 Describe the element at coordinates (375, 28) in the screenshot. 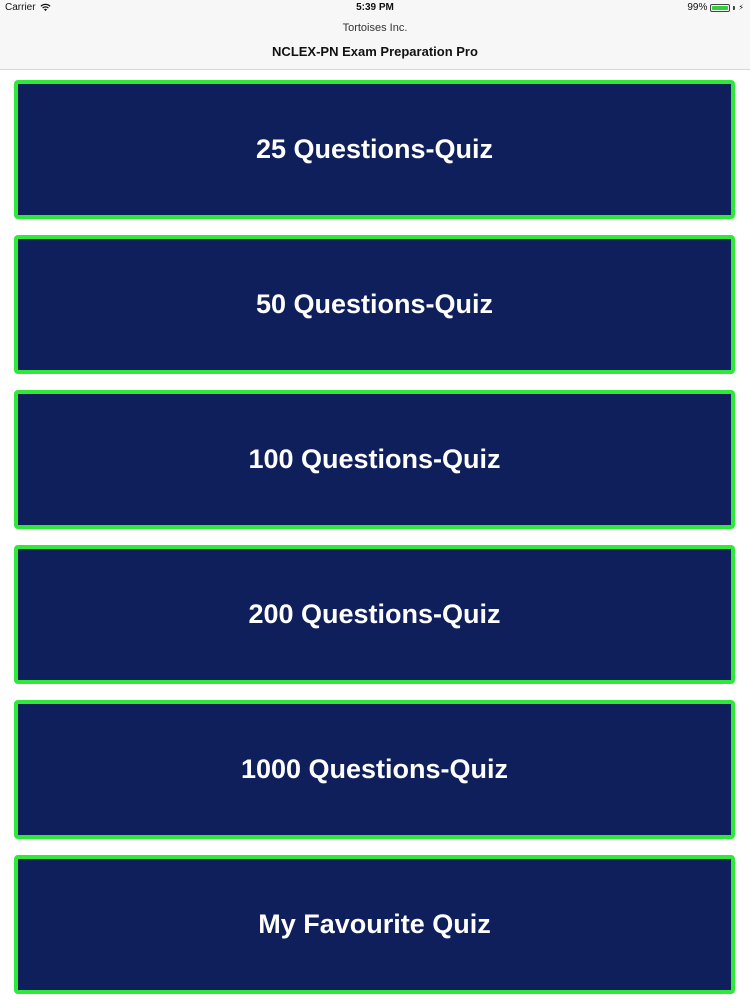

I see `company-label: Tortoises Inc.` at that location.